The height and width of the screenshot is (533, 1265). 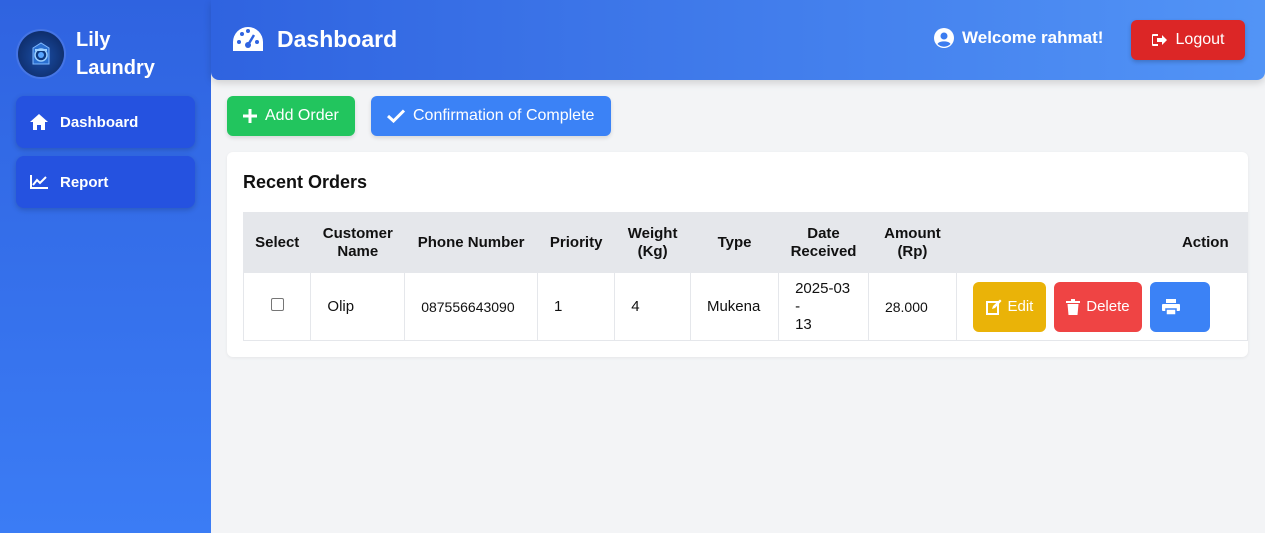 What do you see at coordinates (277, 242) in the screenshot?
I see `column-header: Select` at bounding box center [277, 242].